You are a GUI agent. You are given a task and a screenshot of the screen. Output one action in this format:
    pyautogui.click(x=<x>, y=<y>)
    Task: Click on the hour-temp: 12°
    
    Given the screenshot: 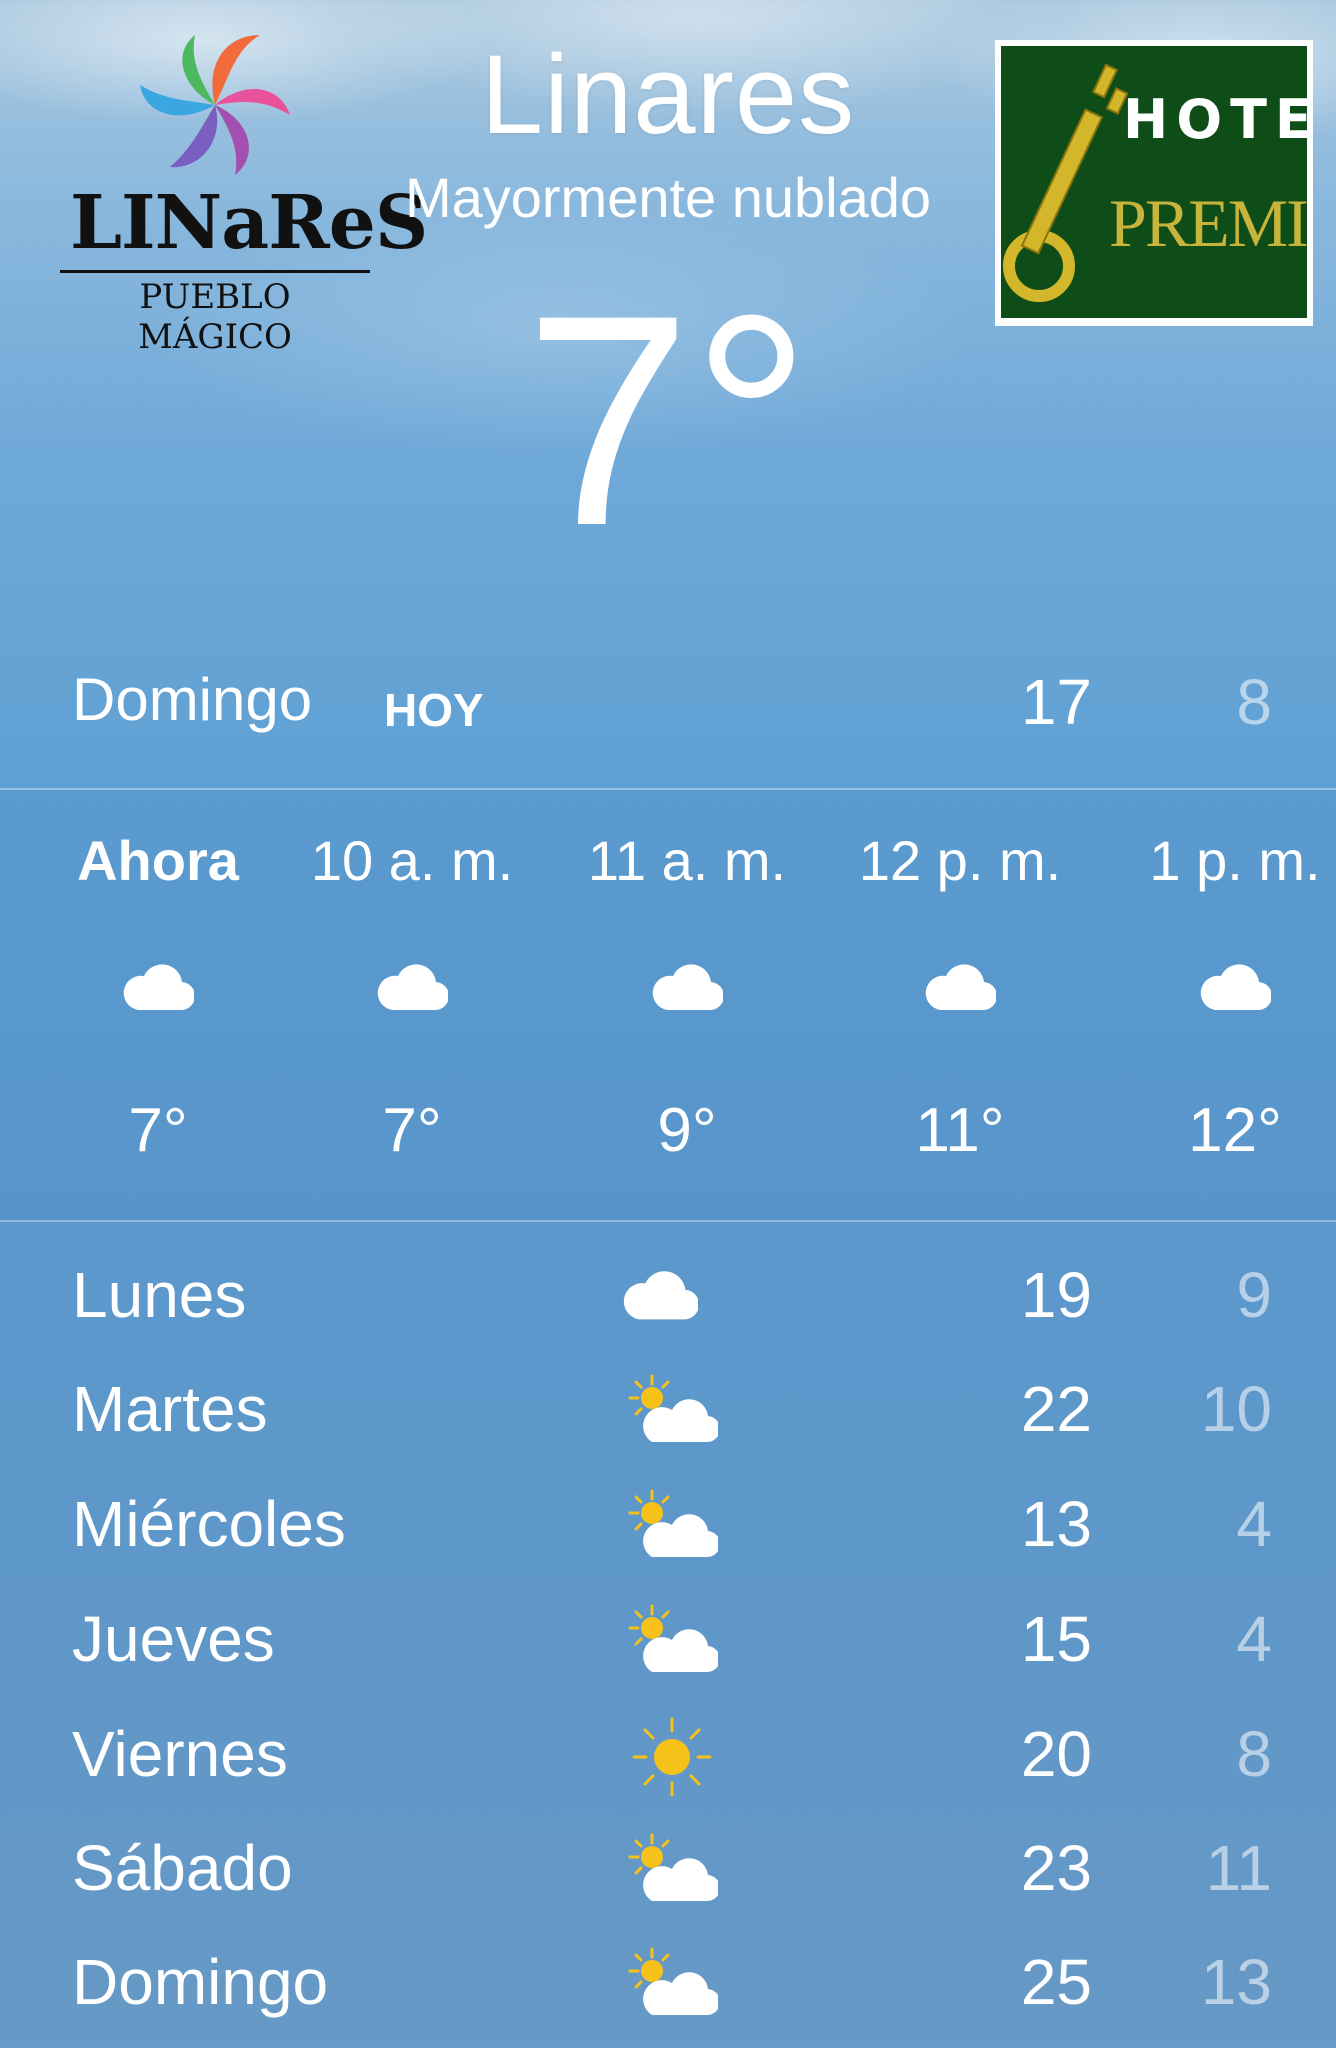 What is the action you would take?
    pyautogui.click(x=1235, y=1130)
    